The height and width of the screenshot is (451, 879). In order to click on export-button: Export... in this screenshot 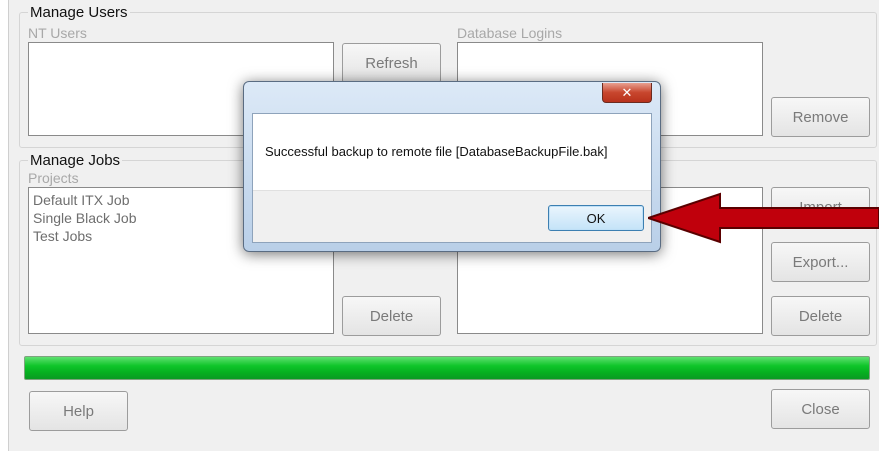, I will do `click(820, 262)`.